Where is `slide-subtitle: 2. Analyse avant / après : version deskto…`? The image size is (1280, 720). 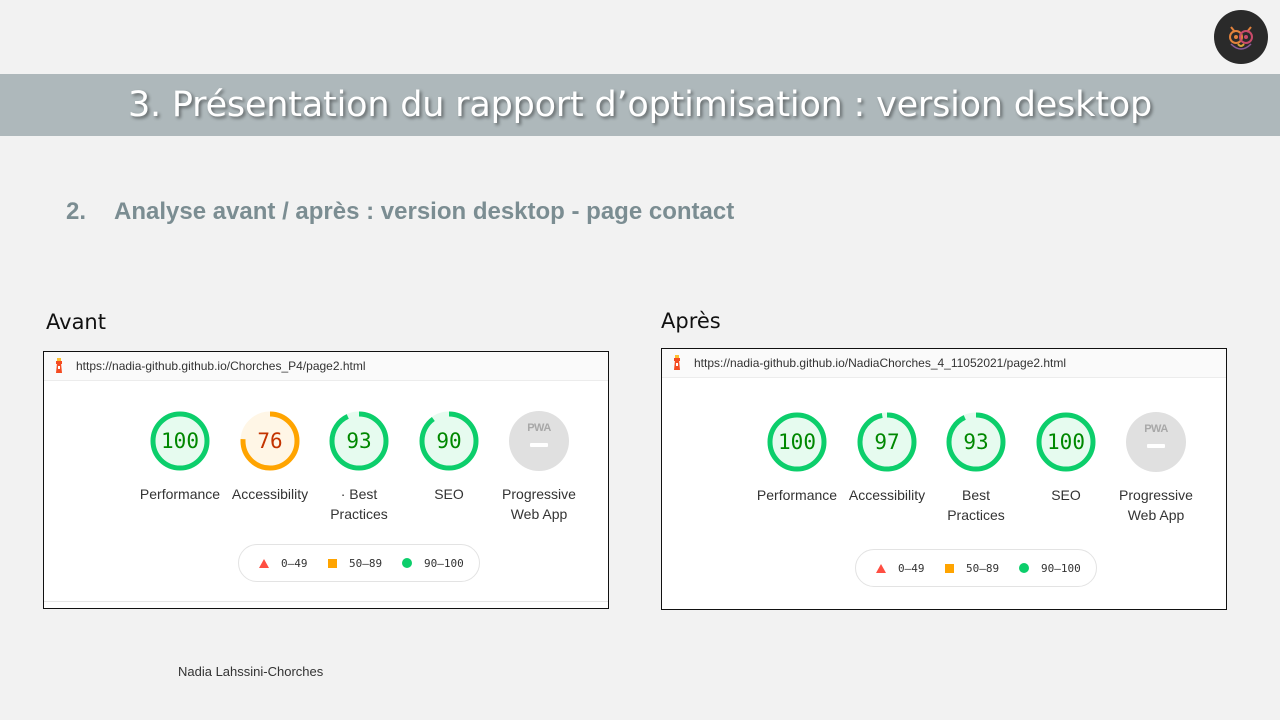
slide-subtitle: 2. Analyse avant / après : version deskto… is located at coordinates (400, 212).